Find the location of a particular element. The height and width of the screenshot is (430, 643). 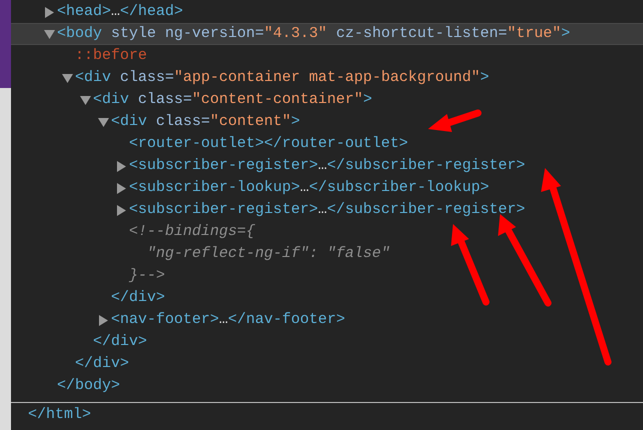

tree-row: <body style ng-version="4.3.3" cz-shortcut-listen="true"> is located at coordinates (327, 34).